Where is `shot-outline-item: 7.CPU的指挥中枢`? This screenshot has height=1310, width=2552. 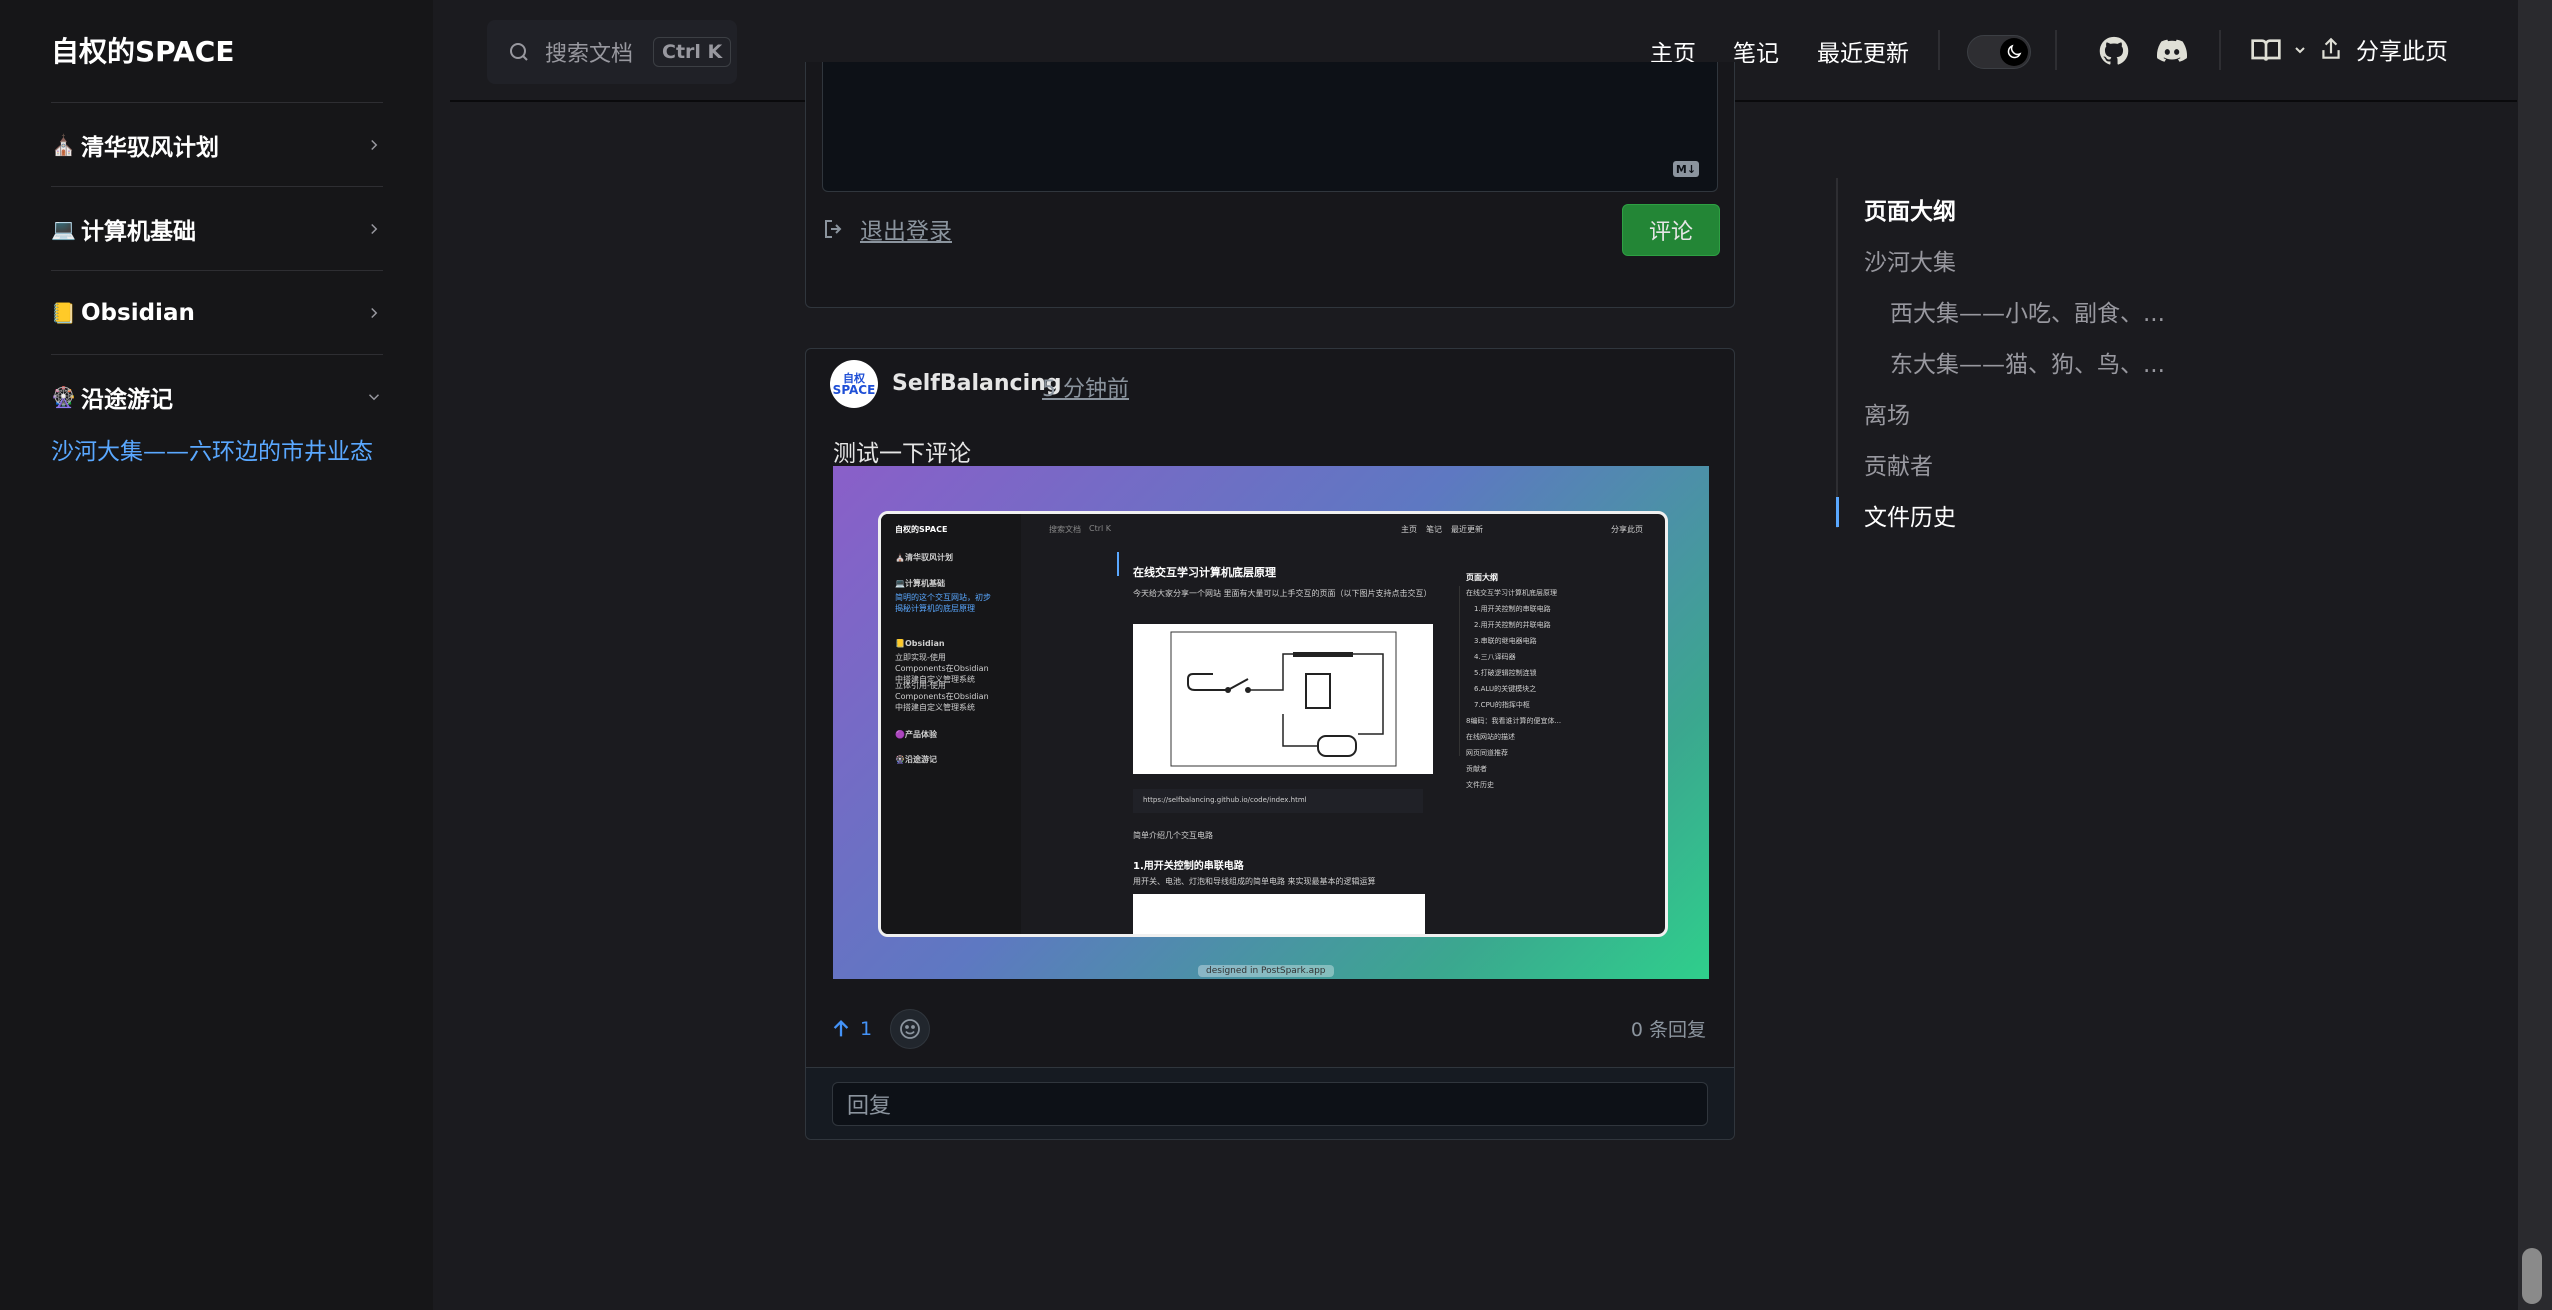 shot-outline-item: 7.CPU的指挥中枢 is located at coordinates (1502, 705).